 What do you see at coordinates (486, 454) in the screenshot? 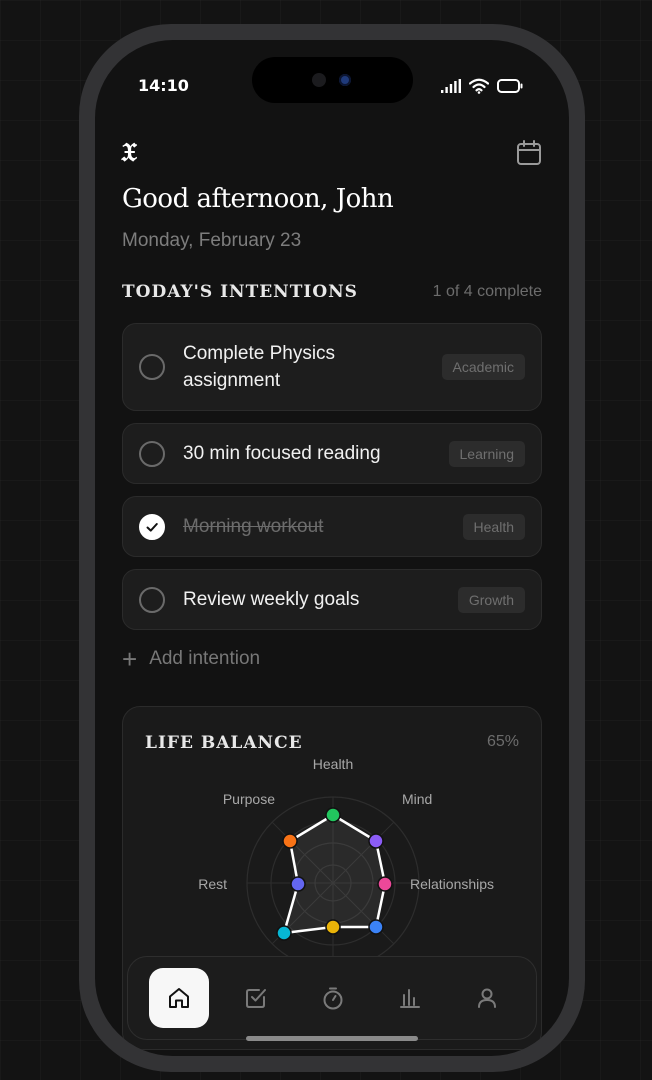
I see `category-tag: Learning` at bounding box center [486, 454].